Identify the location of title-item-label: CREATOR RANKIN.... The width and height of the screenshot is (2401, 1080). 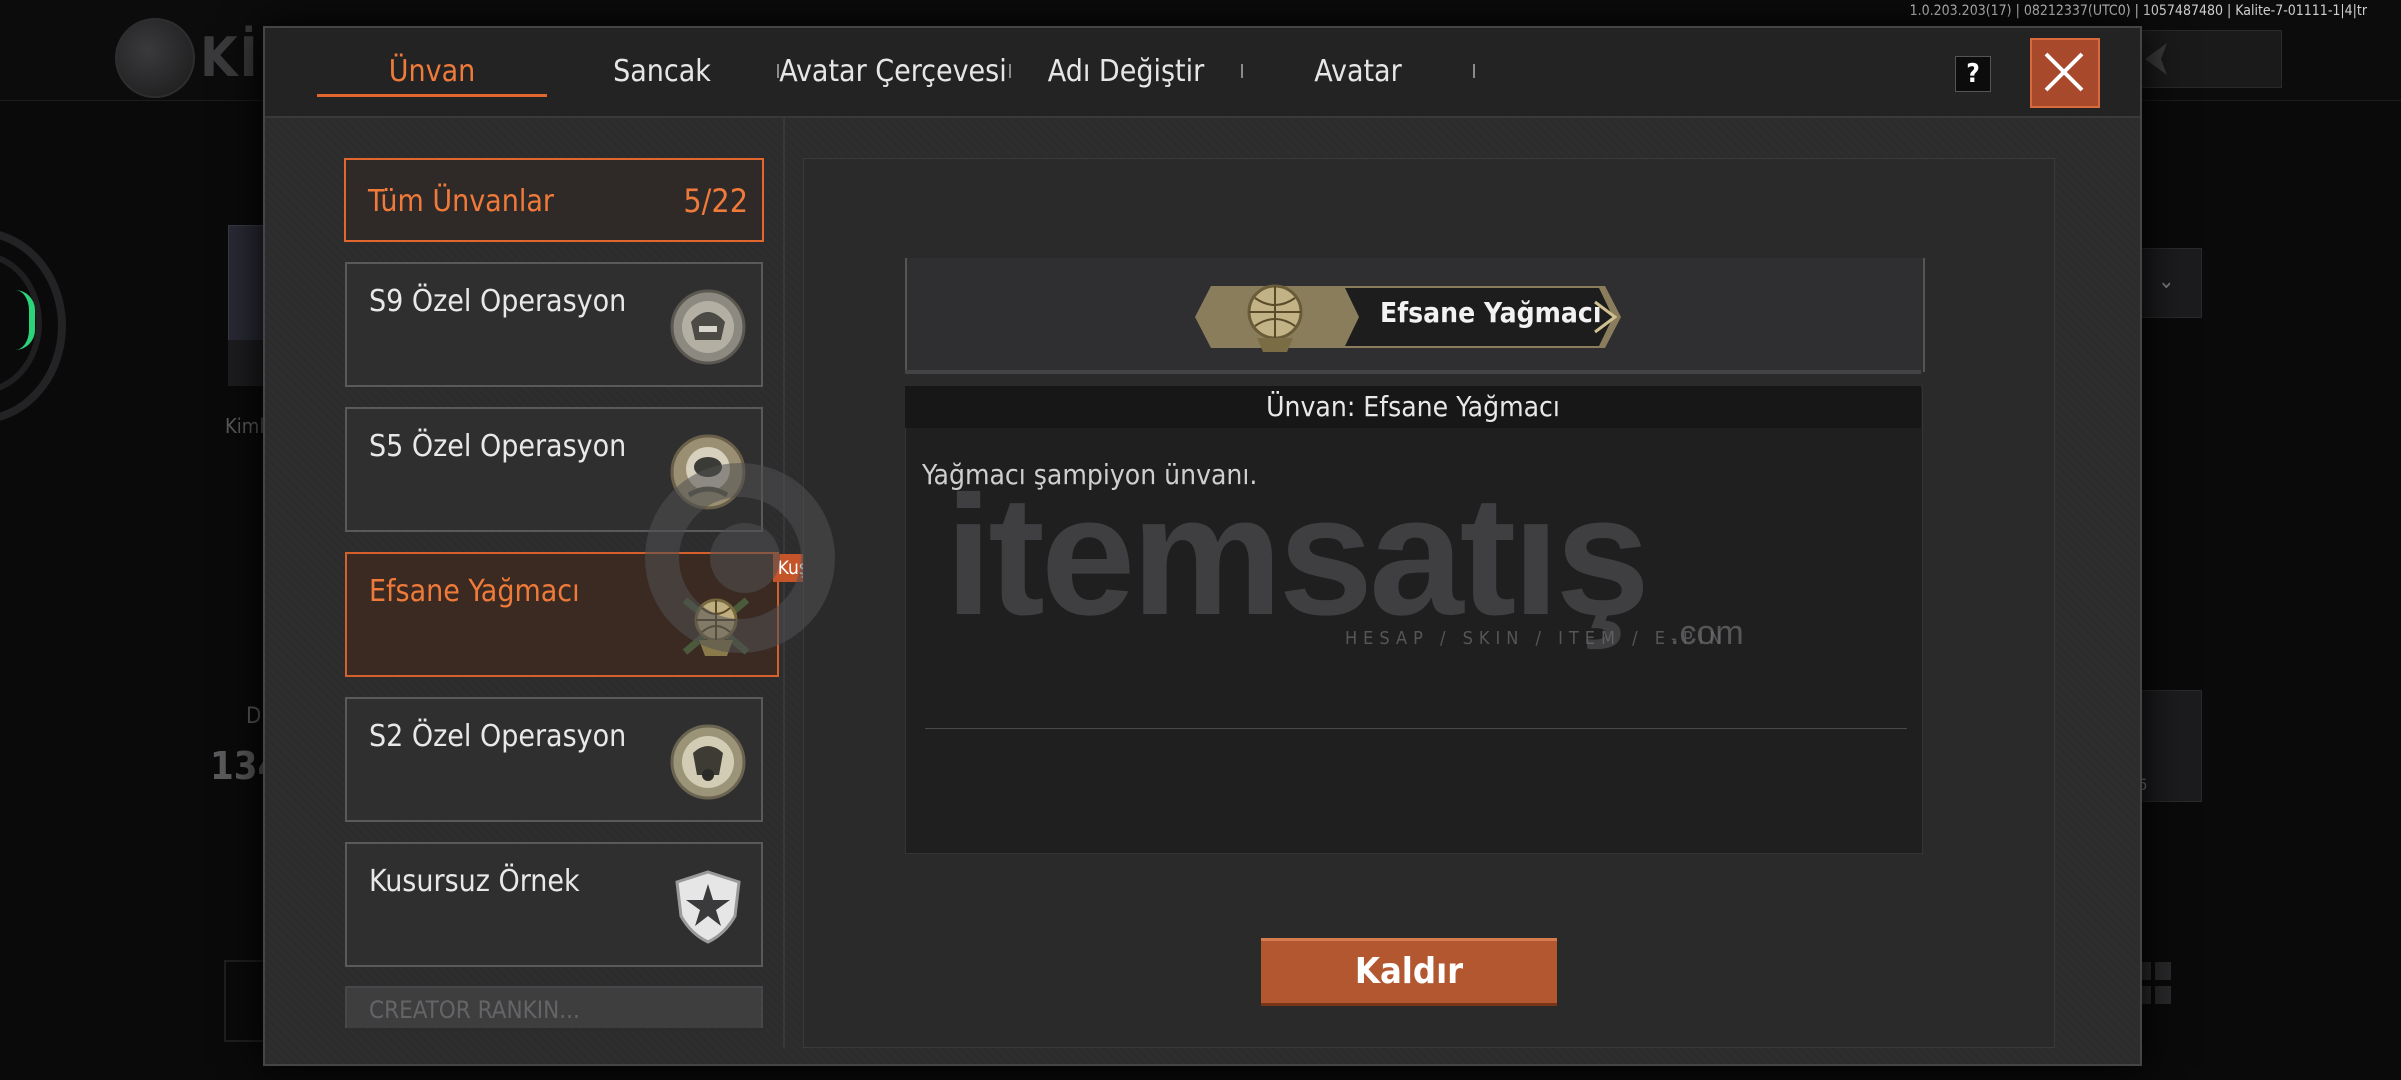
(474, 1010).